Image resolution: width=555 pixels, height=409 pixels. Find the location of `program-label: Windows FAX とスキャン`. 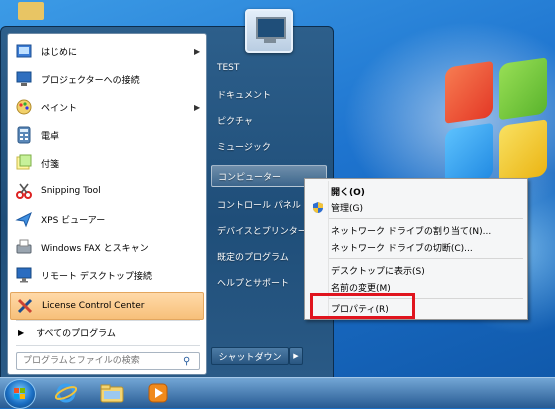

program-label: Windows FAX とスキャン is located at coordinates (95, 248).